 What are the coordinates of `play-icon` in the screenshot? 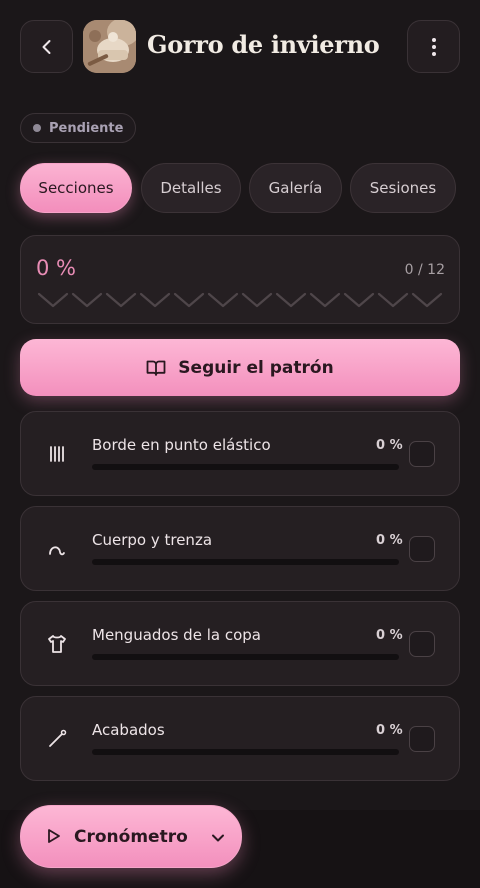 It's located at (54, 836).